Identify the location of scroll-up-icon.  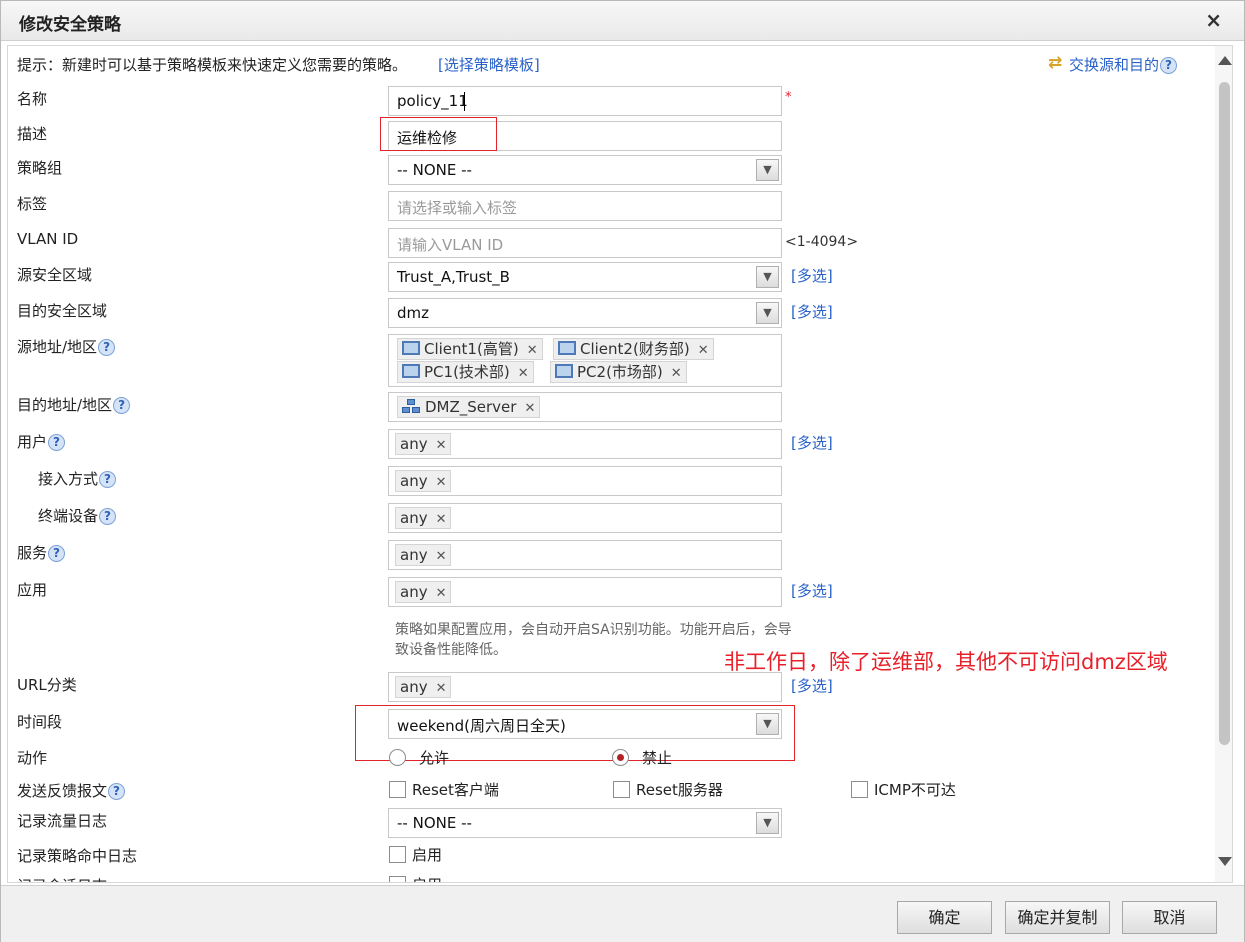
(1225, 60).